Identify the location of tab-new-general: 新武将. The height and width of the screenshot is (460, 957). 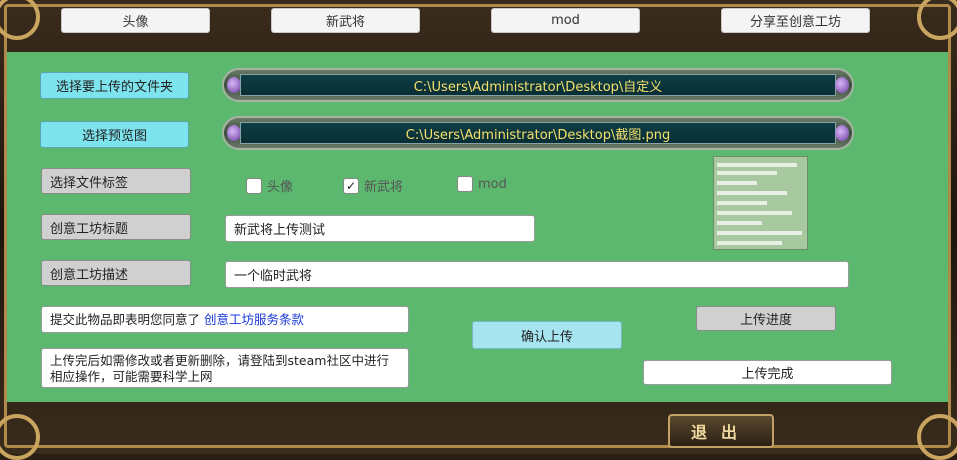
(345, 20).